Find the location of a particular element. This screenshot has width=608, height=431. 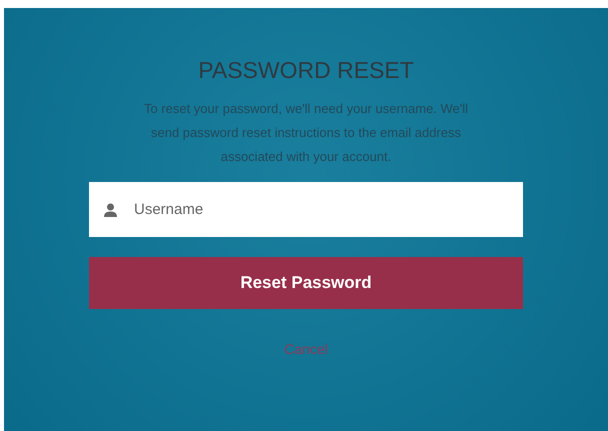

reset-password-button: Reset Password is located at coordinates (306, 283).